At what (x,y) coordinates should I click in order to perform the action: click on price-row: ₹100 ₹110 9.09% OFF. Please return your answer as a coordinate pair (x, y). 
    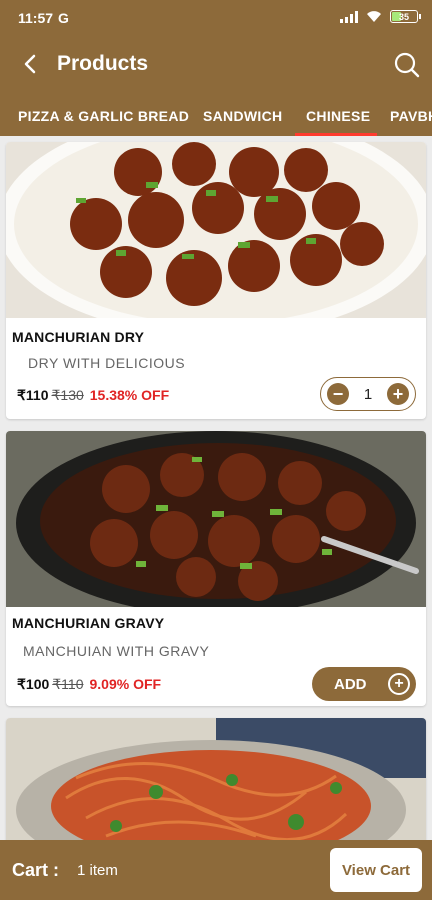
    Looking at the image, I should click on (89, 684).